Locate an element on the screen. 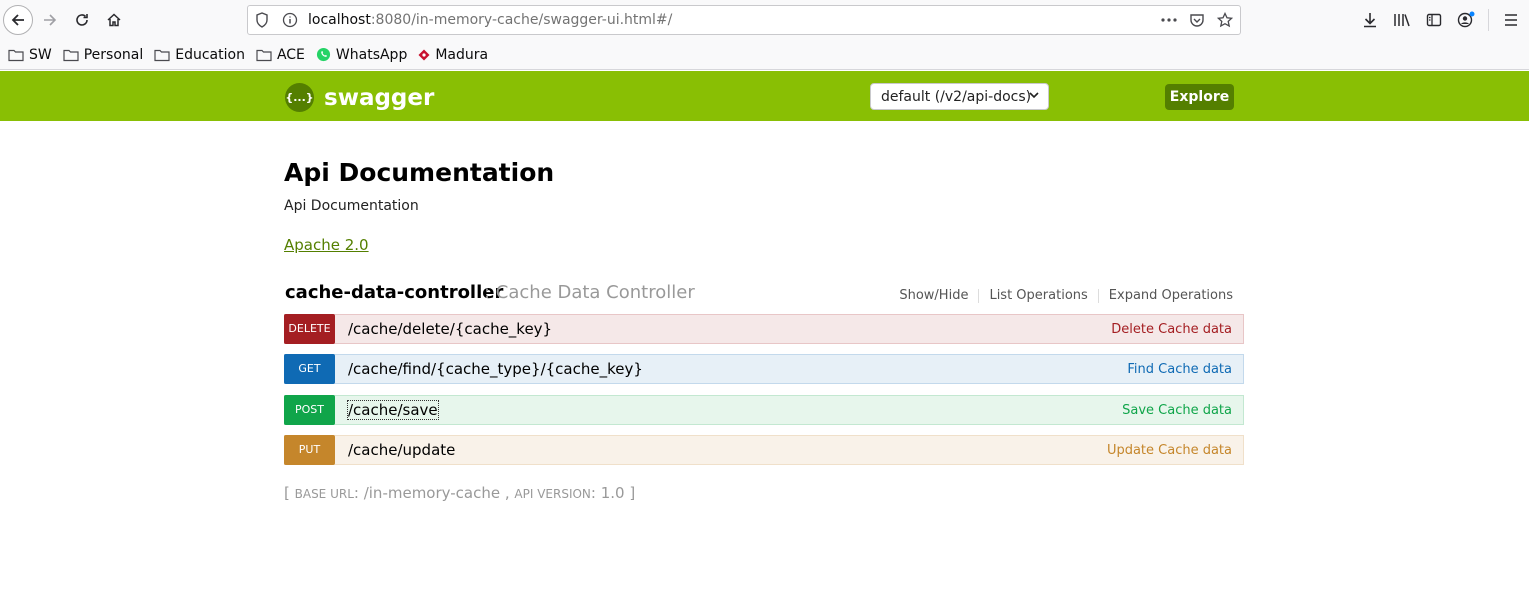 This screenshot has width=1529, height=594. operation-post: POST /cache/save Save Cache data is located at coordinates (764, 409).